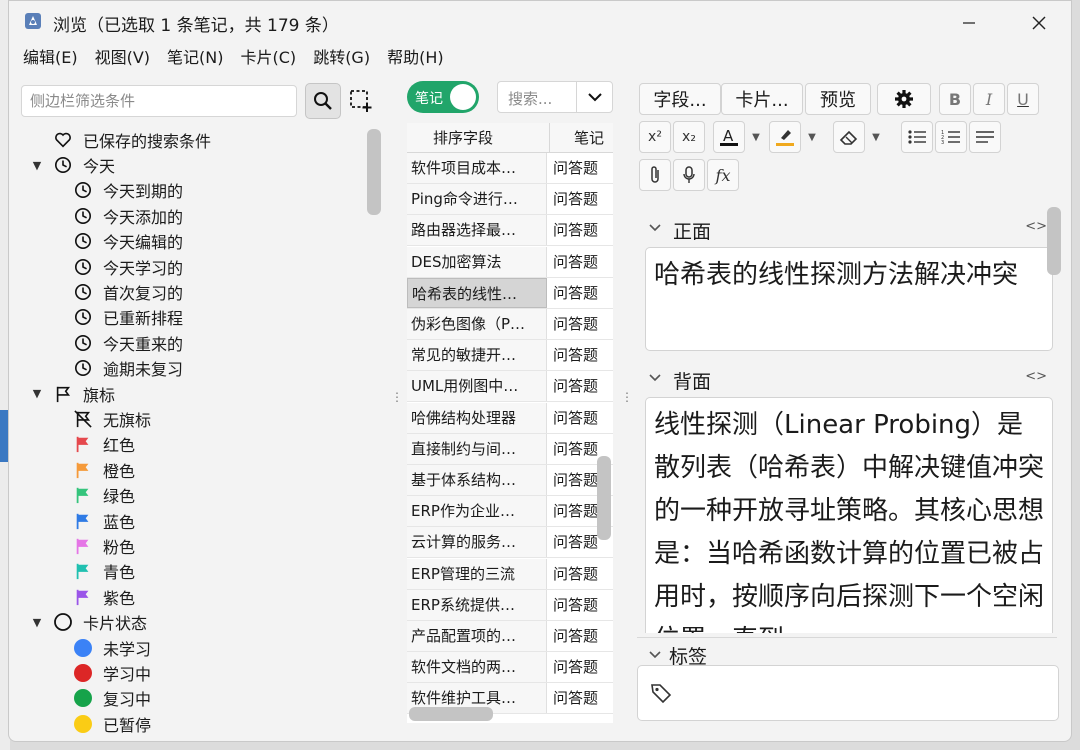 This screenshot has width=1080, height=750. I want to click on front-field-editor: 哈希表的线性探测方法解决冲突, so click(849, 299).